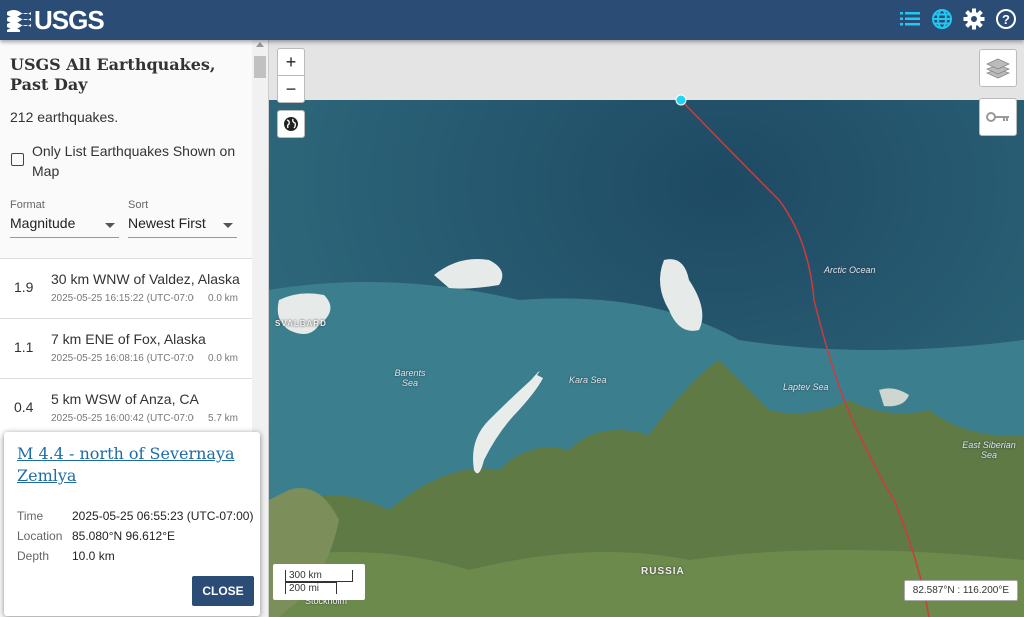  Describe the element at coordinates (163, 516) in the screenshot. I see `time-value: 2025-05-25 06:55:23 (UTC-07:00)` at that location.